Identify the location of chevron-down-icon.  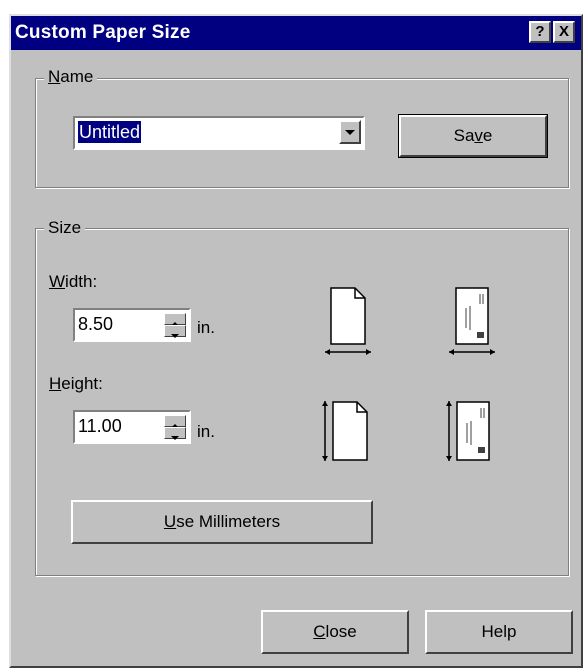
(350, 132).